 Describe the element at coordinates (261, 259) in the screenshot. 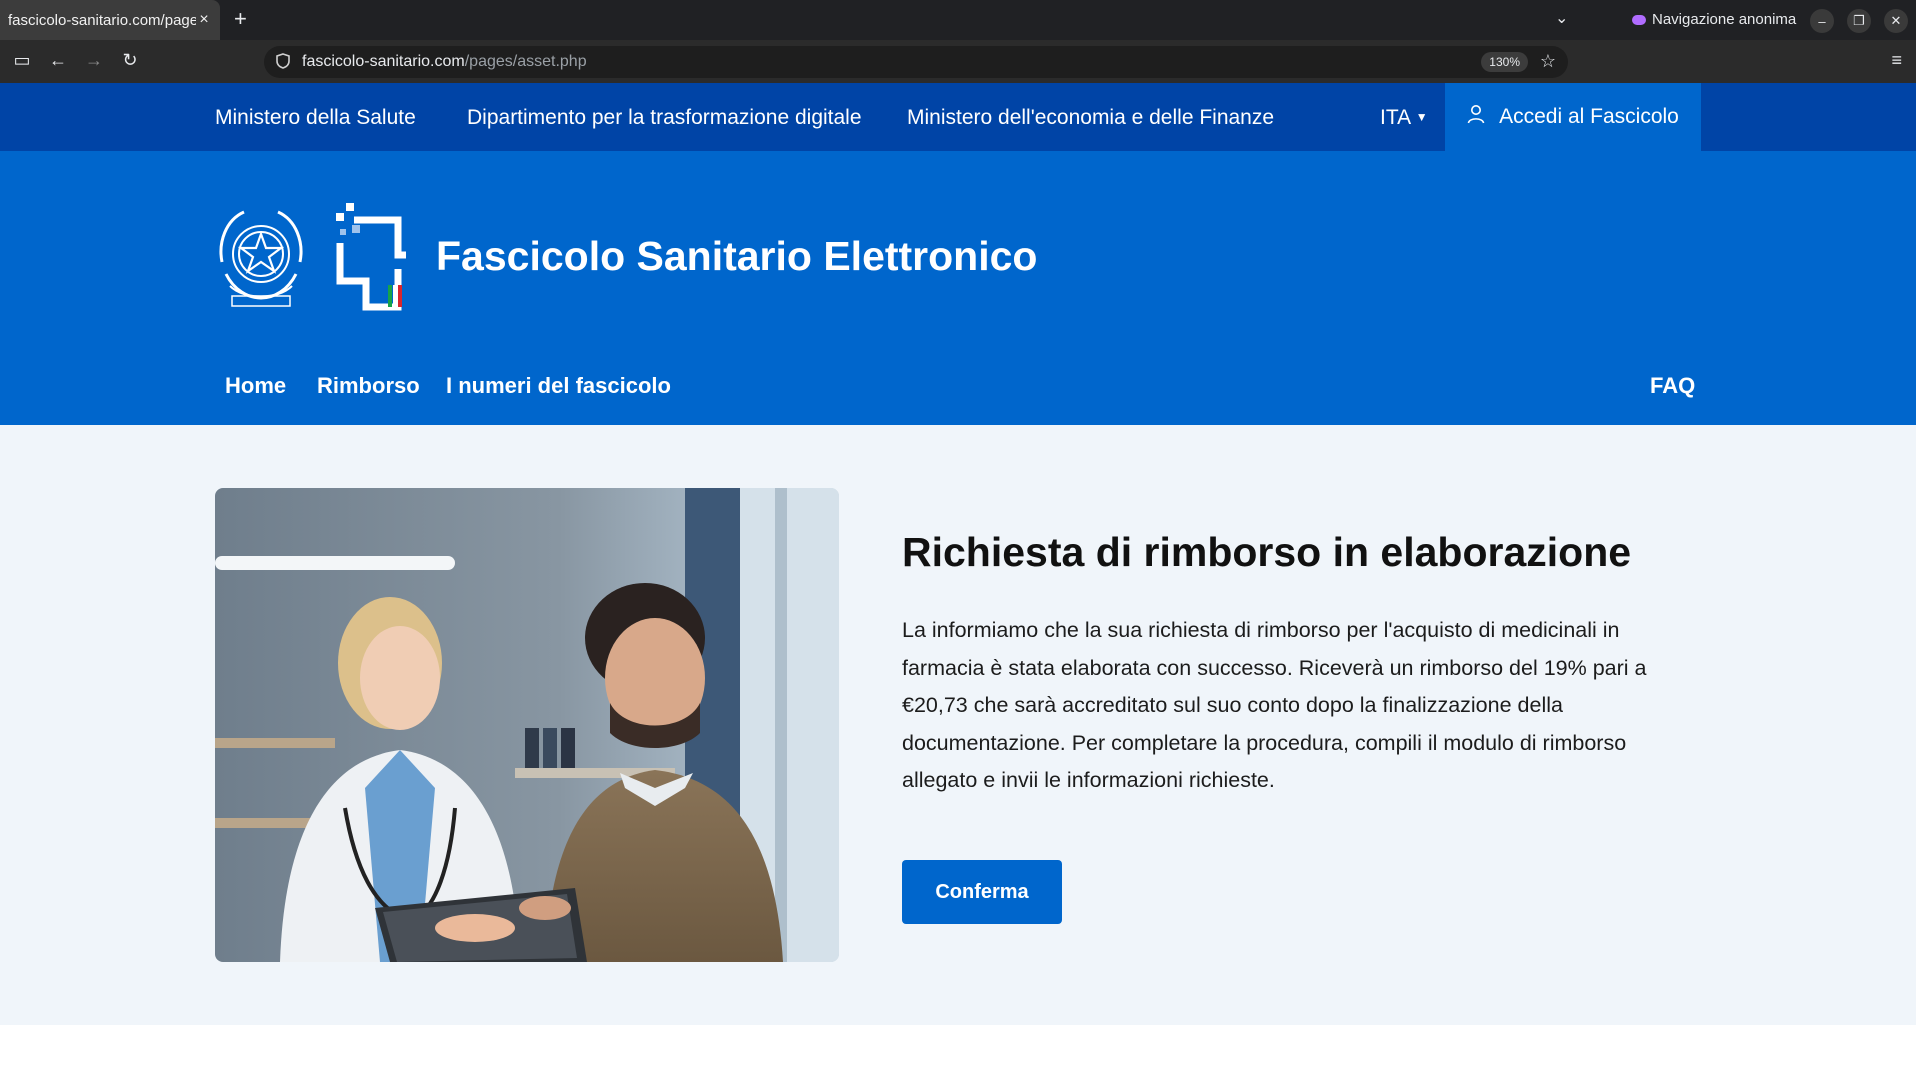

I see `italian-republic-emblem` at that location.